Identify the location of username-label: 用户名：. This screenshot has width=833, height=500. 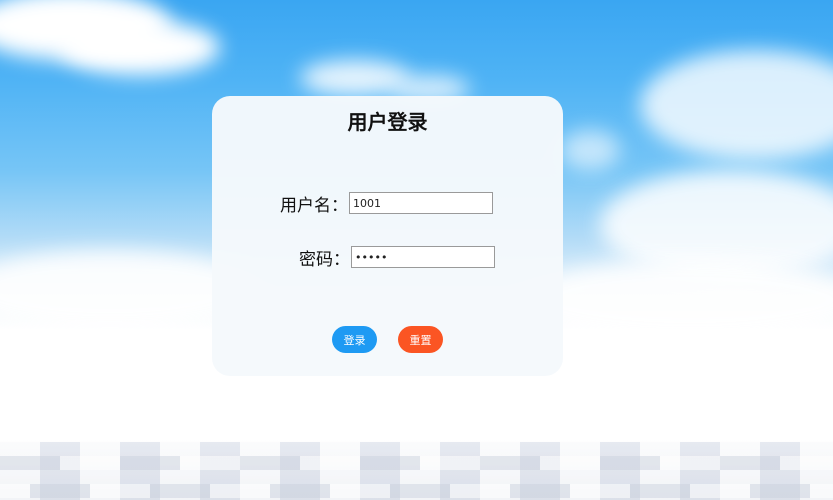
(314, 206).